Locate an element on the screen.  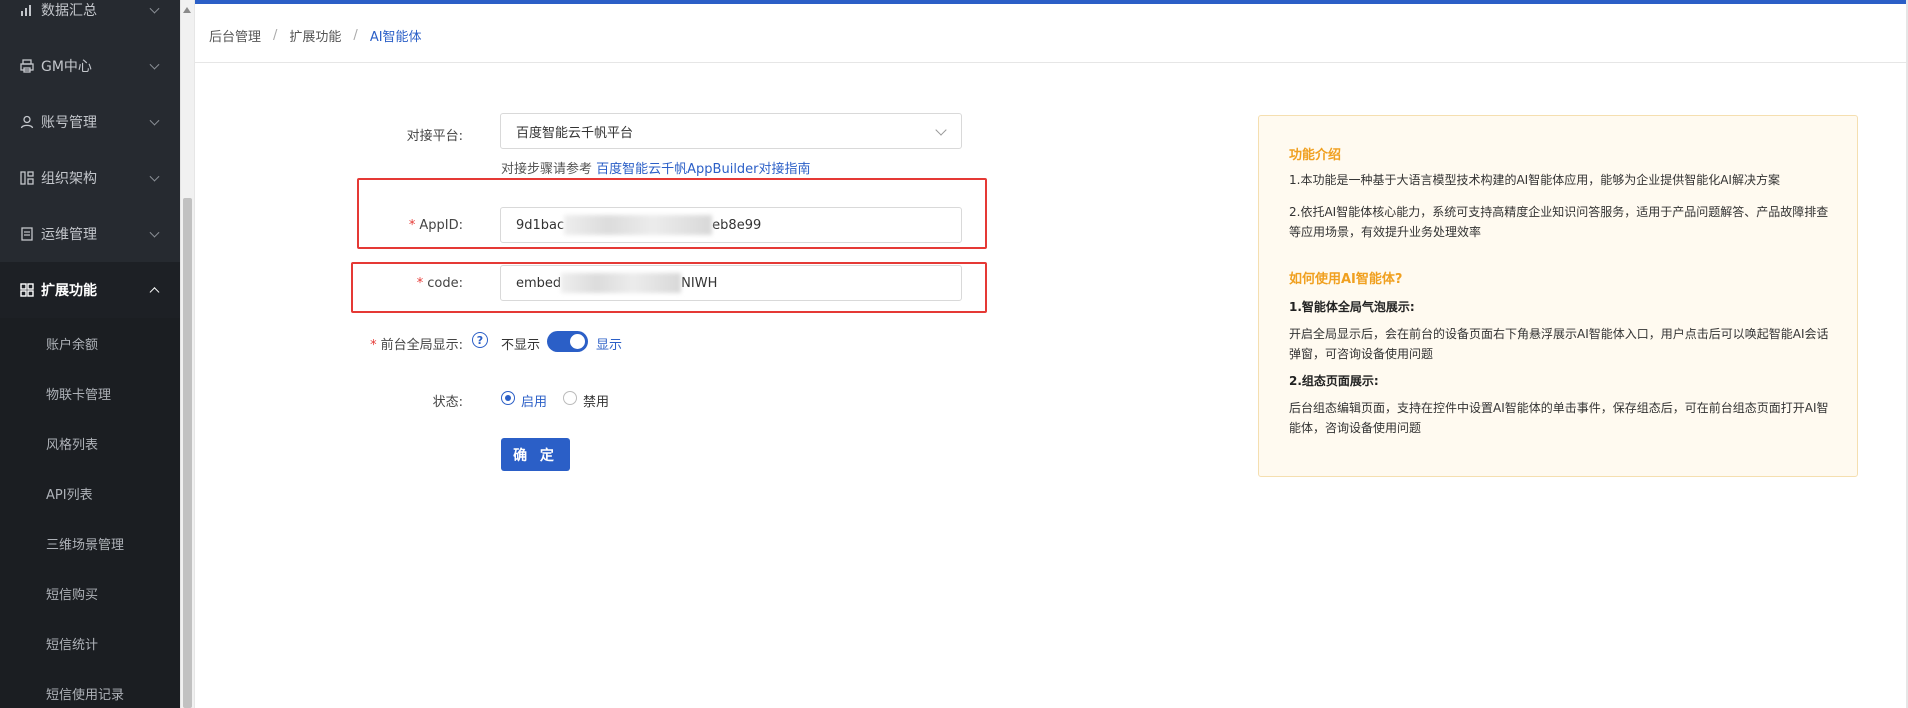
sidebar-item-label: 账号管理 is located at coordinates (69, 123).